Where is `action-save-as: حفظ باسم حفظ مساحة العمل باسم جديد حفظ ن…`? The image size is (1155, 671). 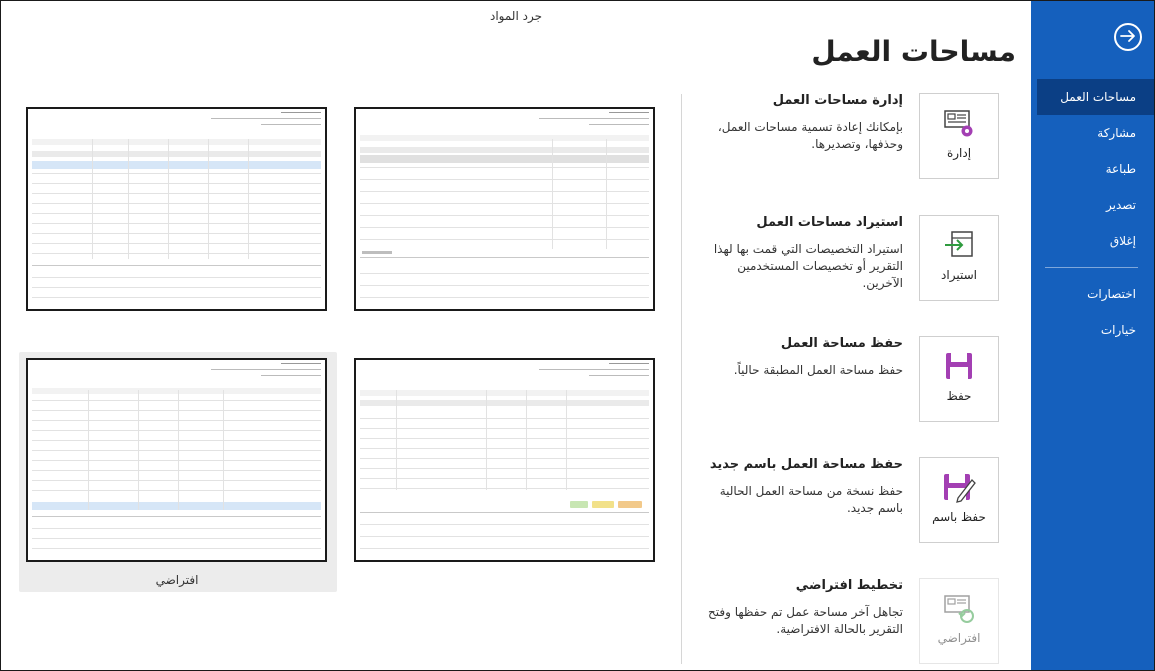 action-save-as: حفظ باسم حفظ مساحة العمل باسم جديد حفظ ن… is located at coordinates (826, 502).